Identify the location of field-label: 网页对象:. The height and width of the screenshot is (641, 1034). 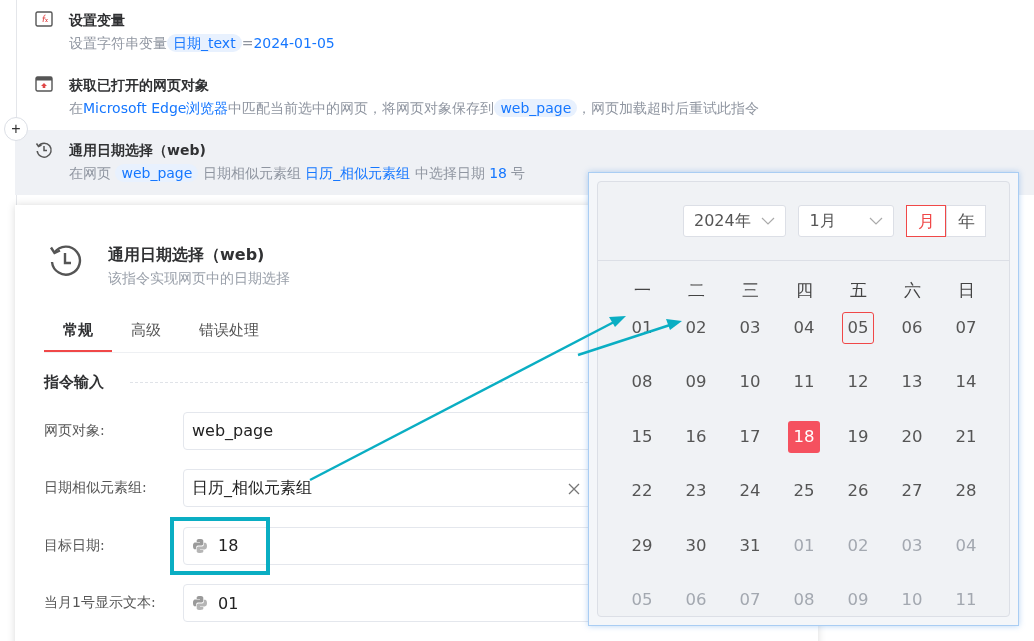
(75, 430).